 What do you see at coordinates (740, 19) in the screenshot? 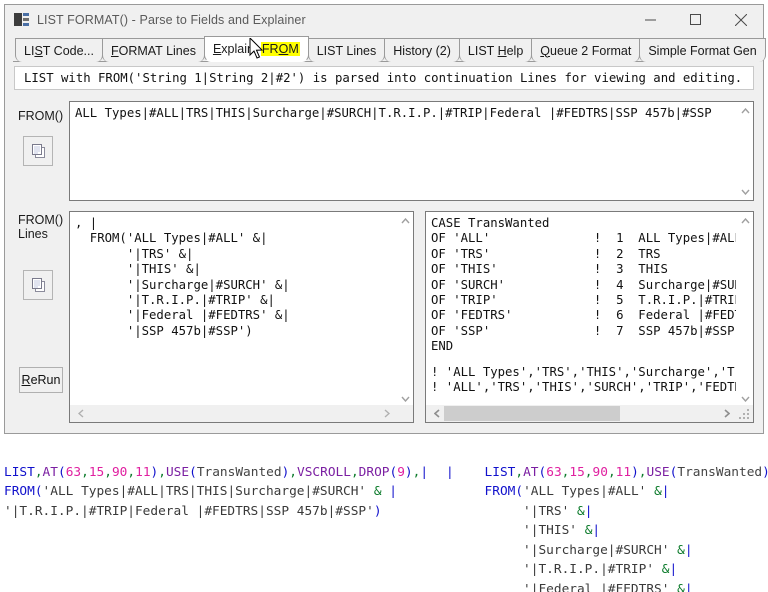
I see `close-icon` at bounding box center [740, 19].